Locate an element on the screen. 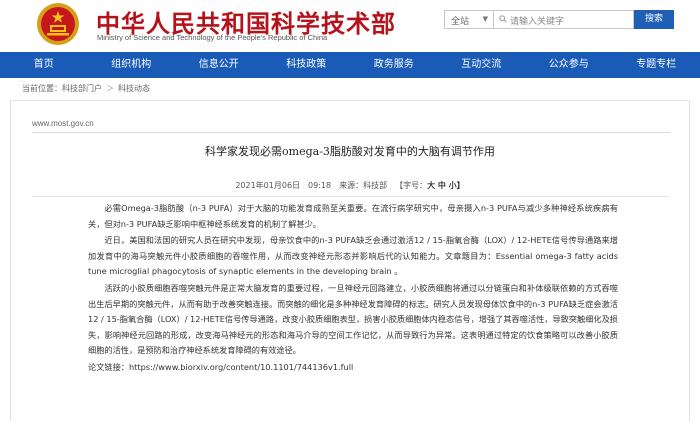 This screenshot has width=700, height=421. main-nav: 首页 组织机构 信息公开 科技政策 政务服务 互动交流 公众参与 专题专栏 is located at coordinates (350, 65).